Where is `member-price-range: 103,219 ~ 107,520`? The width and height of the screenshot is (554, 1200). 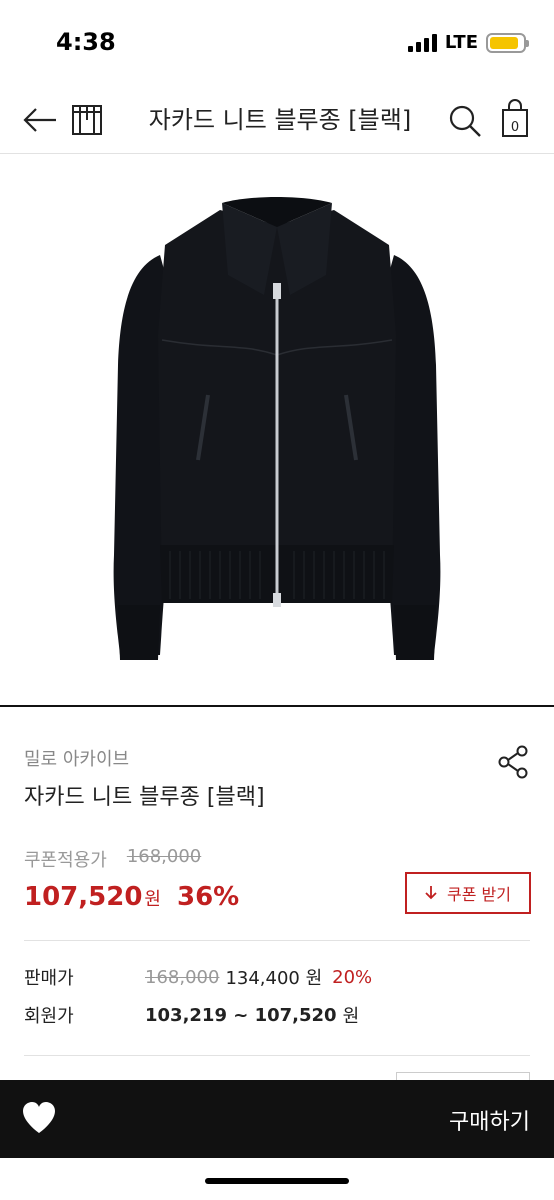 member-price-range: 103,219 ~ 107,520 is located at coordinates (241, 1015).